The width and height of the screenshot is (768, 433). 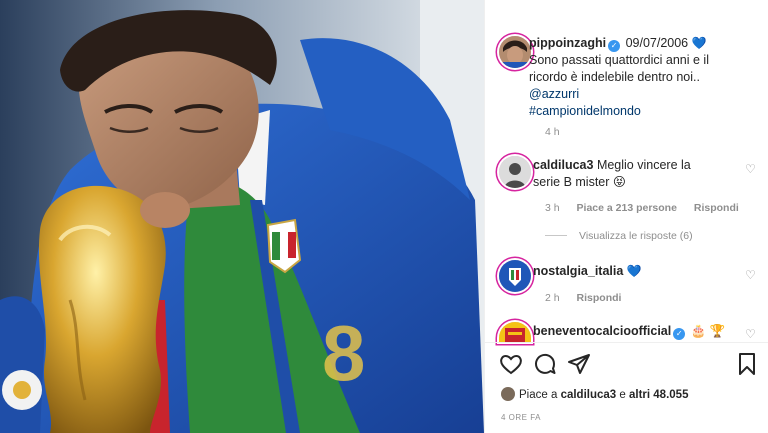 What do you see at coordinates (708, 331) in the screenshot?
I see `cake-trophy-emoji-icon: 🎂 🏆` at bounding box center [708, 331].